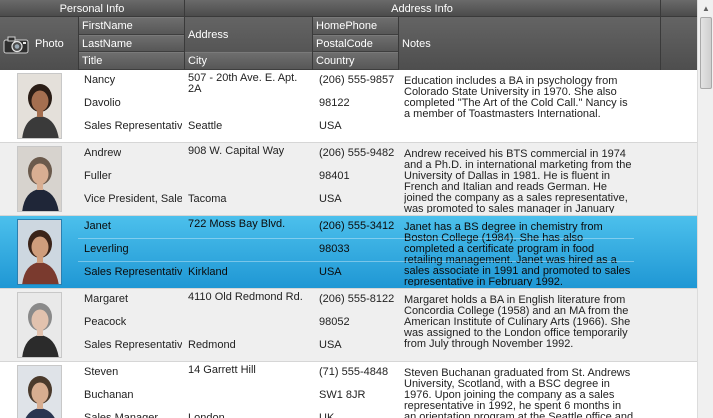 This screenshot has width=713, height=418. What do you see at coordinates (97, 226) in the screenshot?
I see `cell-firstname: Janet` at bounding box center [97, 226].